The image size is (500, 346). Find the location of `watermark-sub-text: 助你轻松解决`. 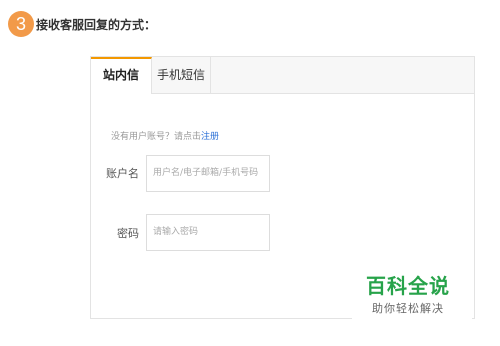

watermark-sub-text: 助你轻松解决 is located at coordinates (408, 308).